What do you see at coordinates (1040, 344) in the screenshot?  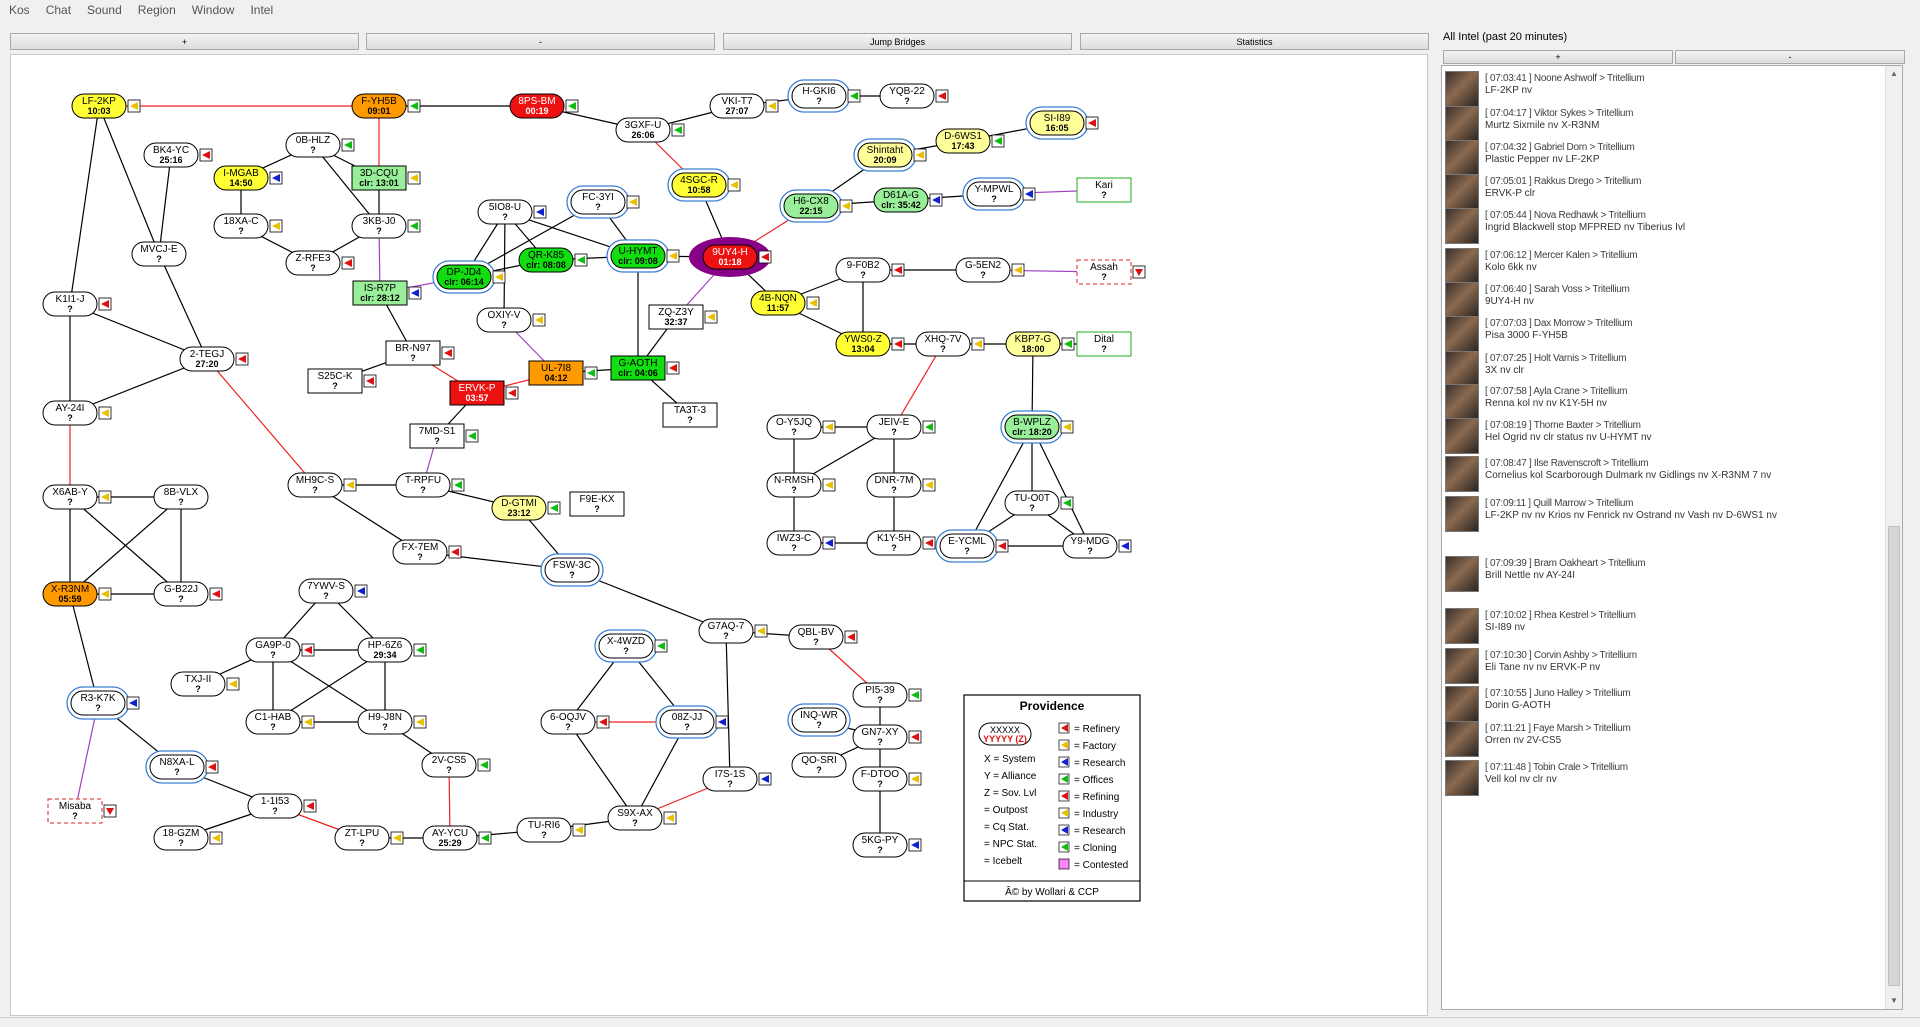 I see `system-node: KBP7-G18:00` at bounding box center [1040, 344].